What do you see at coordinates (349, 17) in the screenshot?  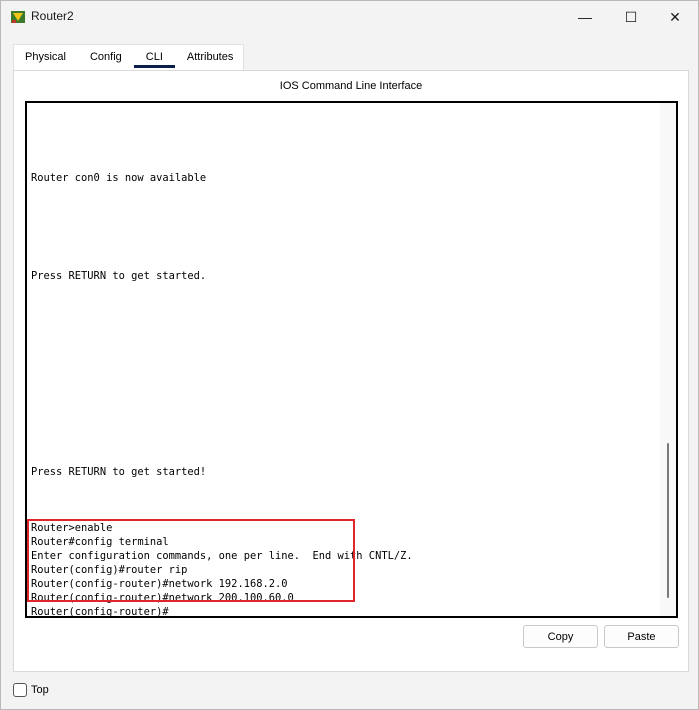 I see `title-bar: Router2 — ☐ ✕` at bounding box center [349, 17].